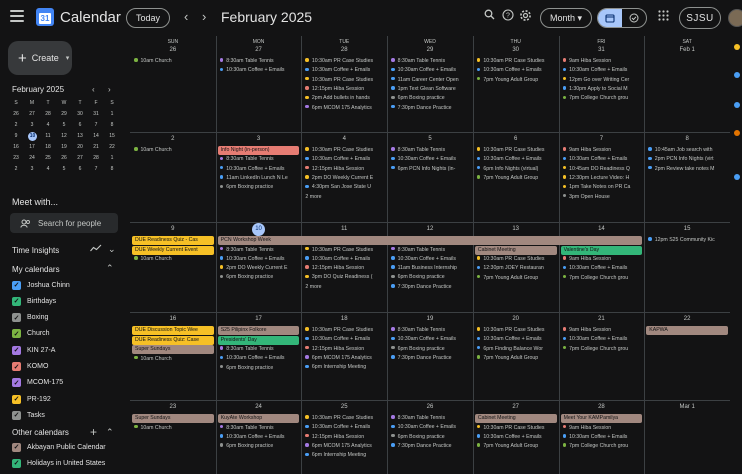  I want to click on mini-day: 2, so click(16, 169).